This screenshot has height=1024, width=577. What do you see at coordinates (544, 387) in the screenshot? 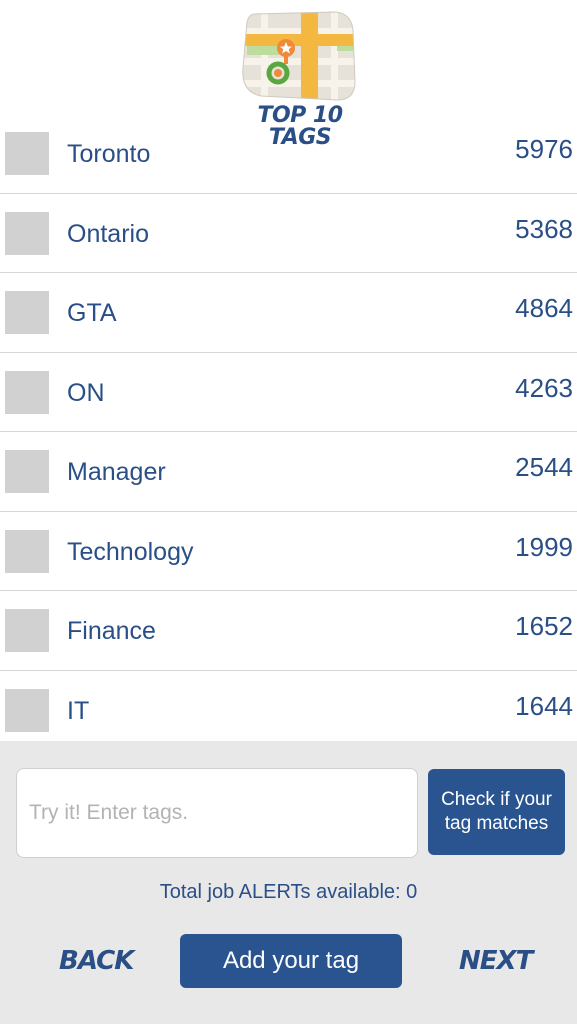
I see `tag-count: 4263` at bounding box center [544, 387].